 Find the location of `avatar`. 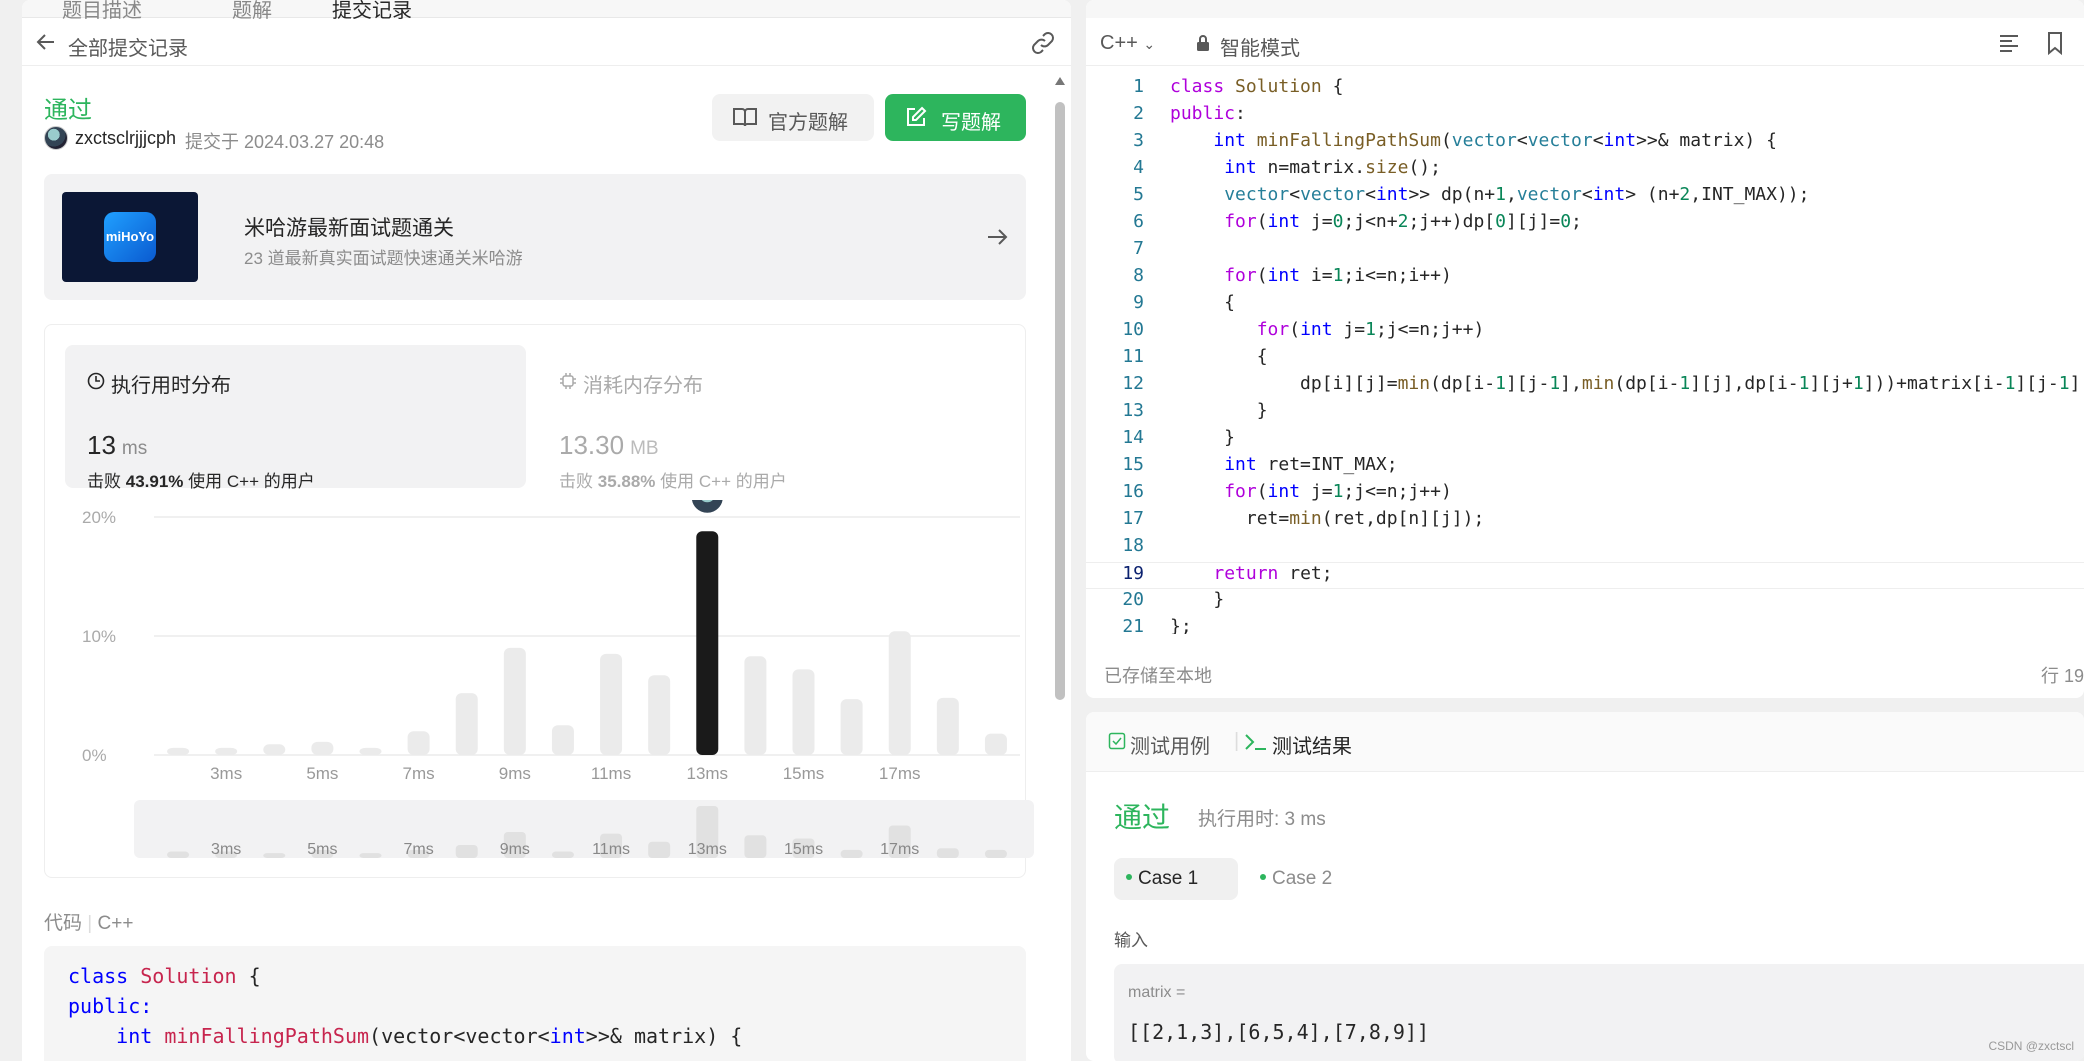

avatar is located at coordinates (56, 138).